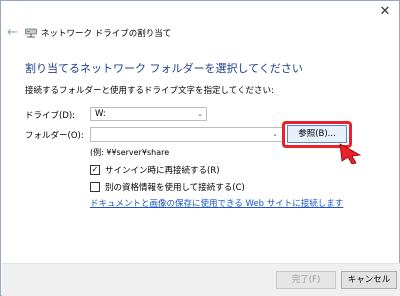 This screenshot has height=296, width=400. I want to click on network-drive-icon, so click(31, 33).